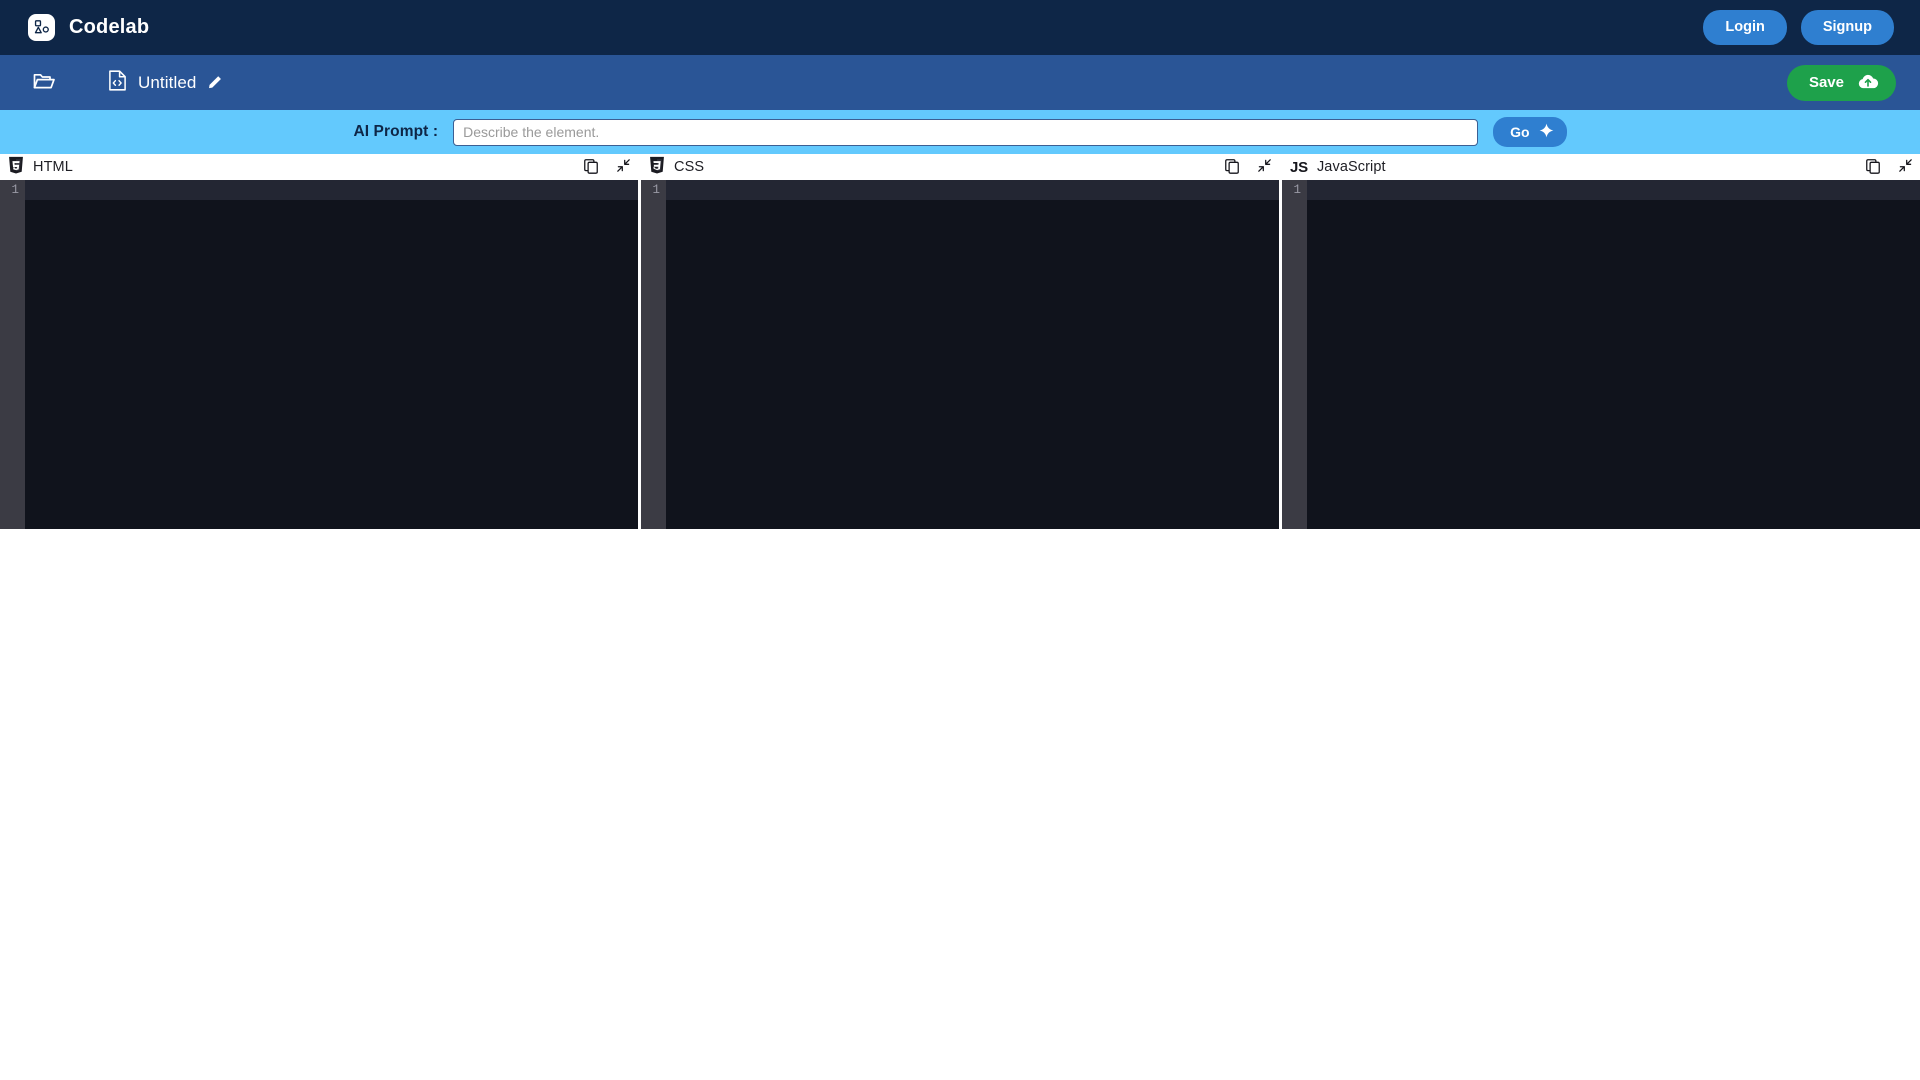 This screenshot has width=1920, height=1080. I want to click on panel-css: CSS 1, so click(960, 341).